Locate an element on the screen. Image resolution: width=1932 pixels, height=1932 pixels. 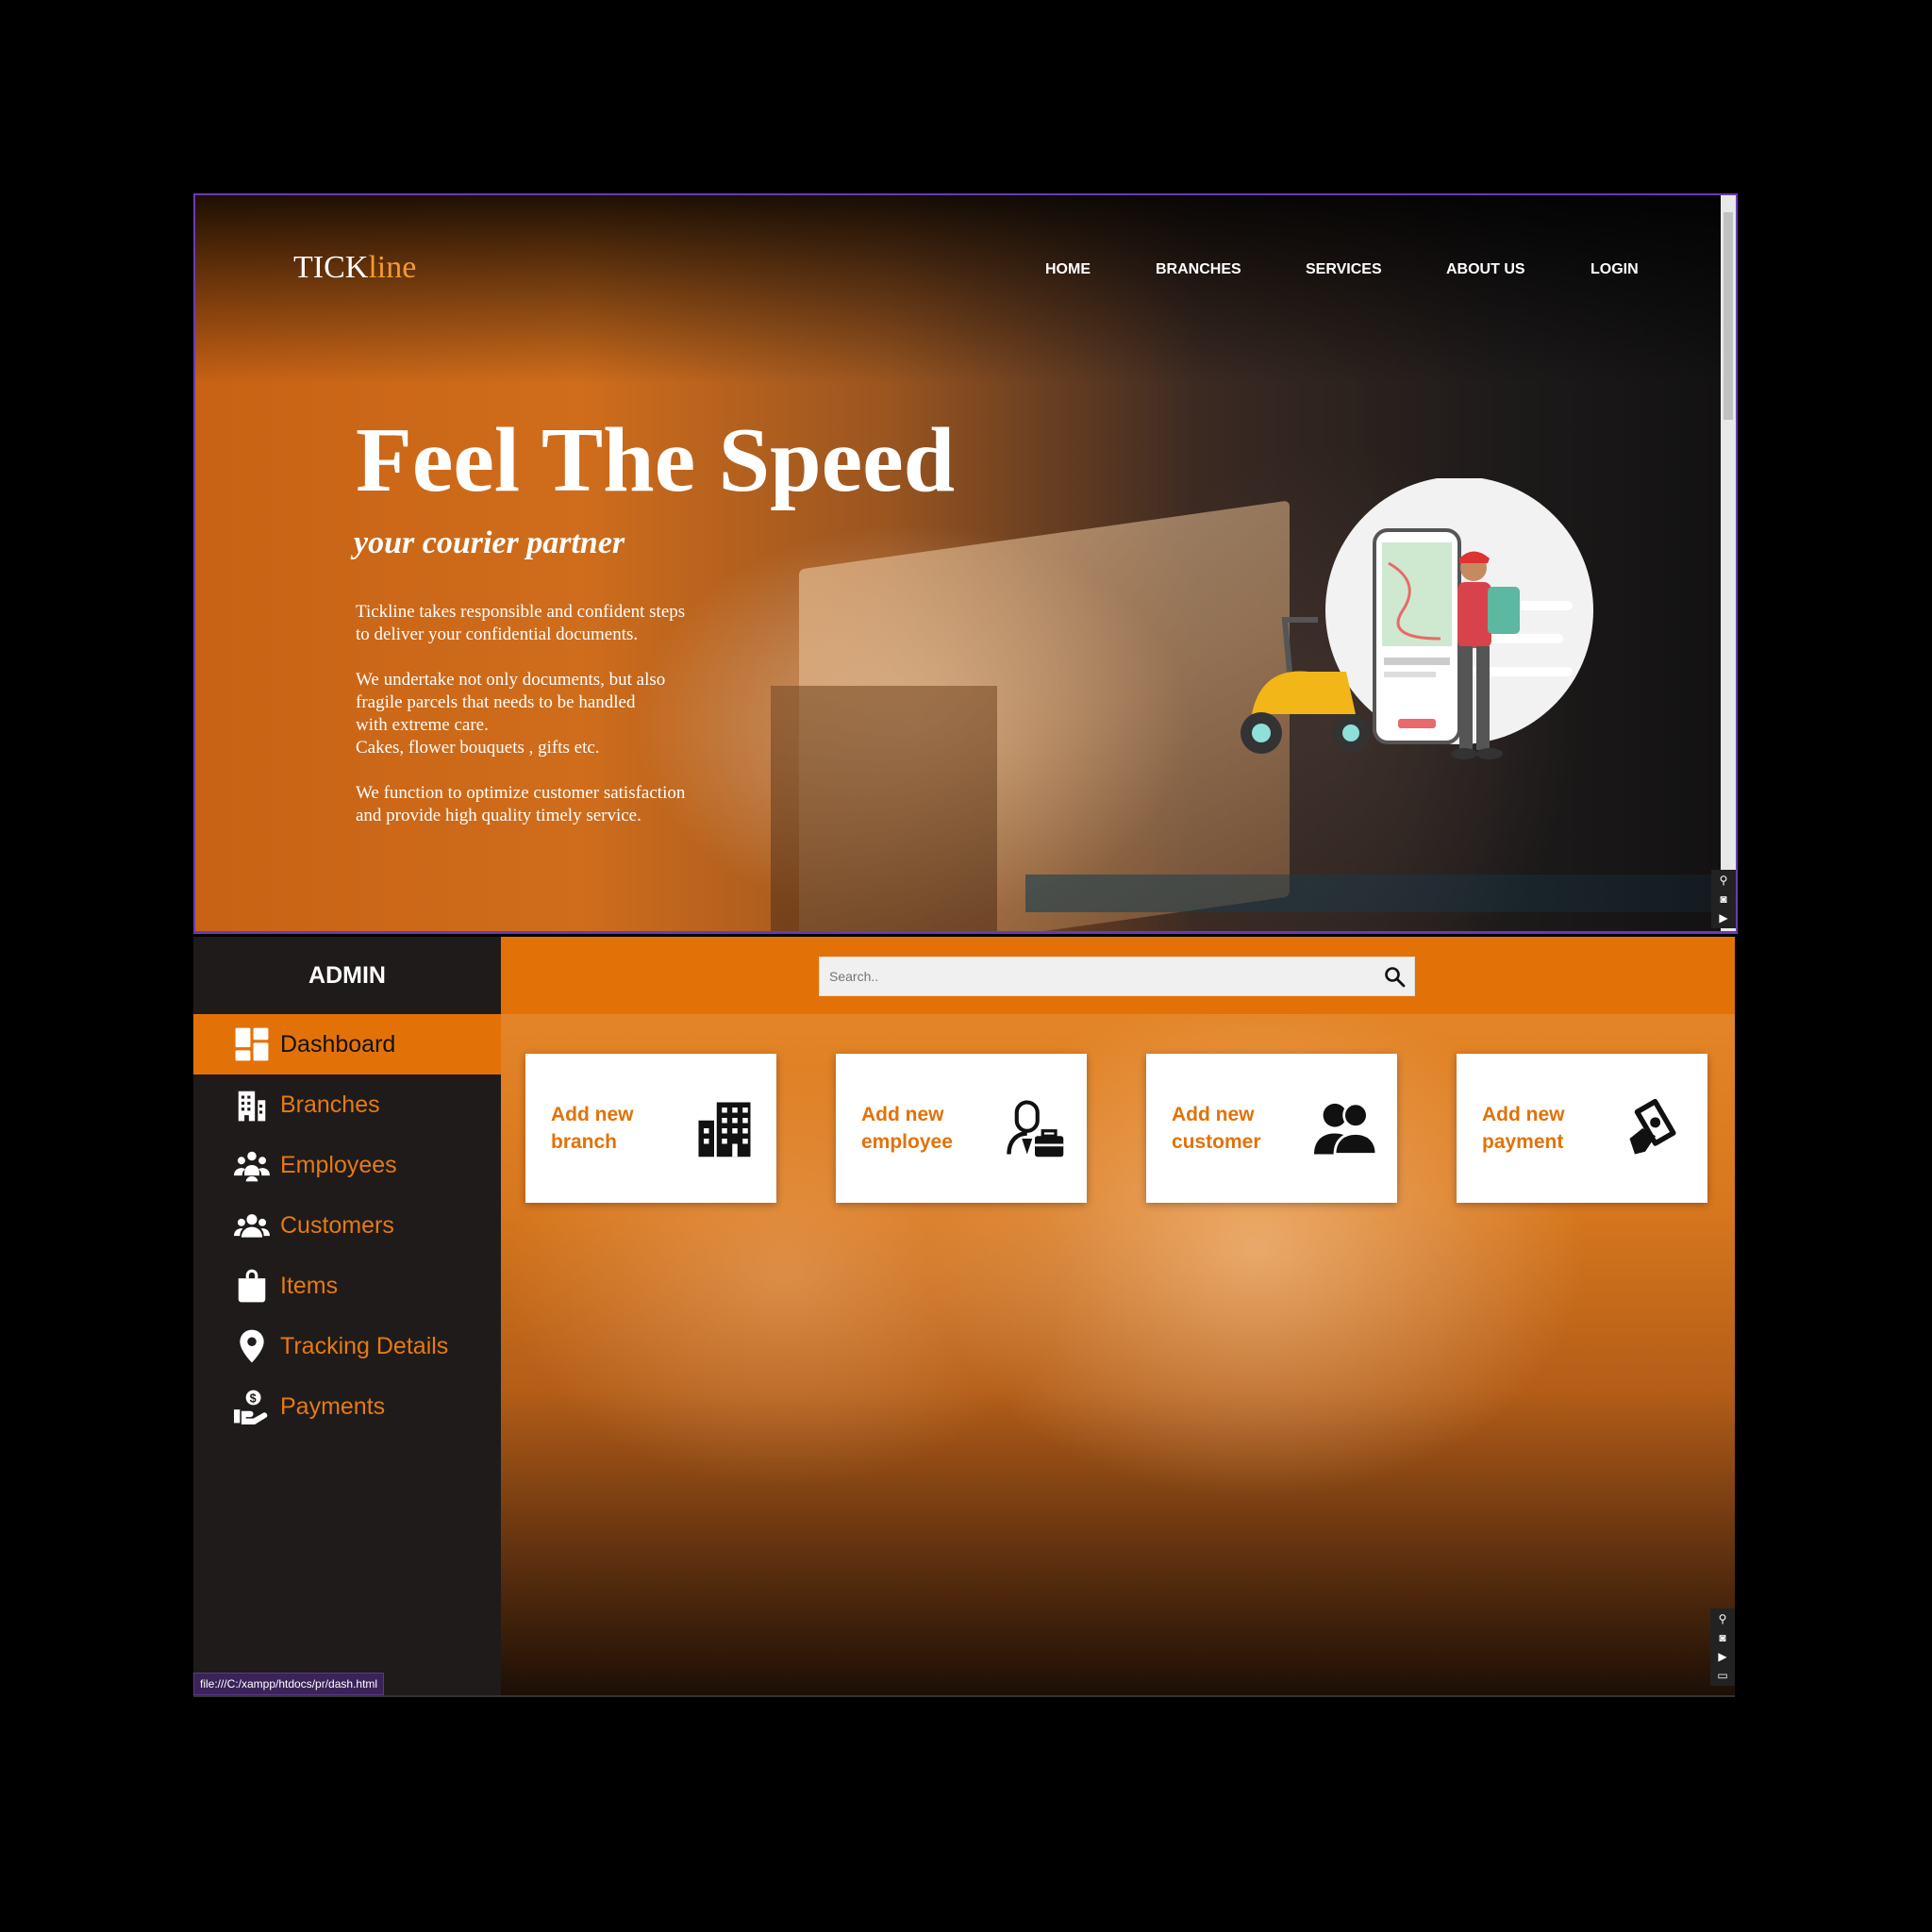
card-label: Add new customer is located at coordinates (1216, 1128).